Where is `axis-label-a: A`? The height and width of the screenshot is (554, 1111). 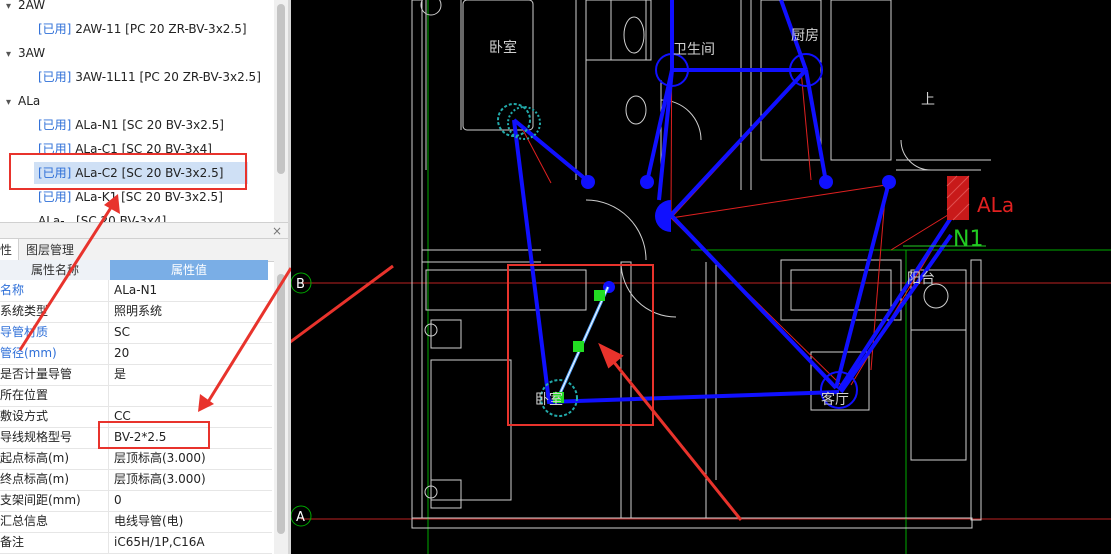 axis-label-a: A is located at coordinates (300, 517).